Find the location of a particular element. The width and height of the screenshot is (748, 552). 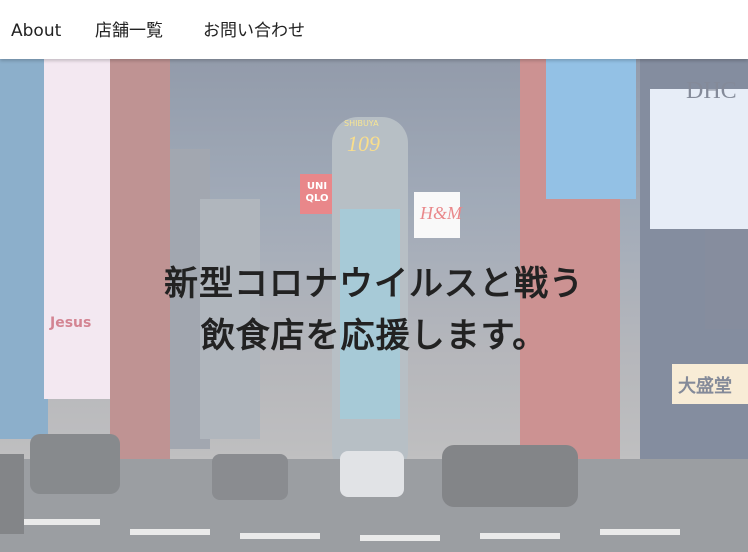

top-nav: About 店舗一覧 お問い合わせ is located at coordinates (374, 29).